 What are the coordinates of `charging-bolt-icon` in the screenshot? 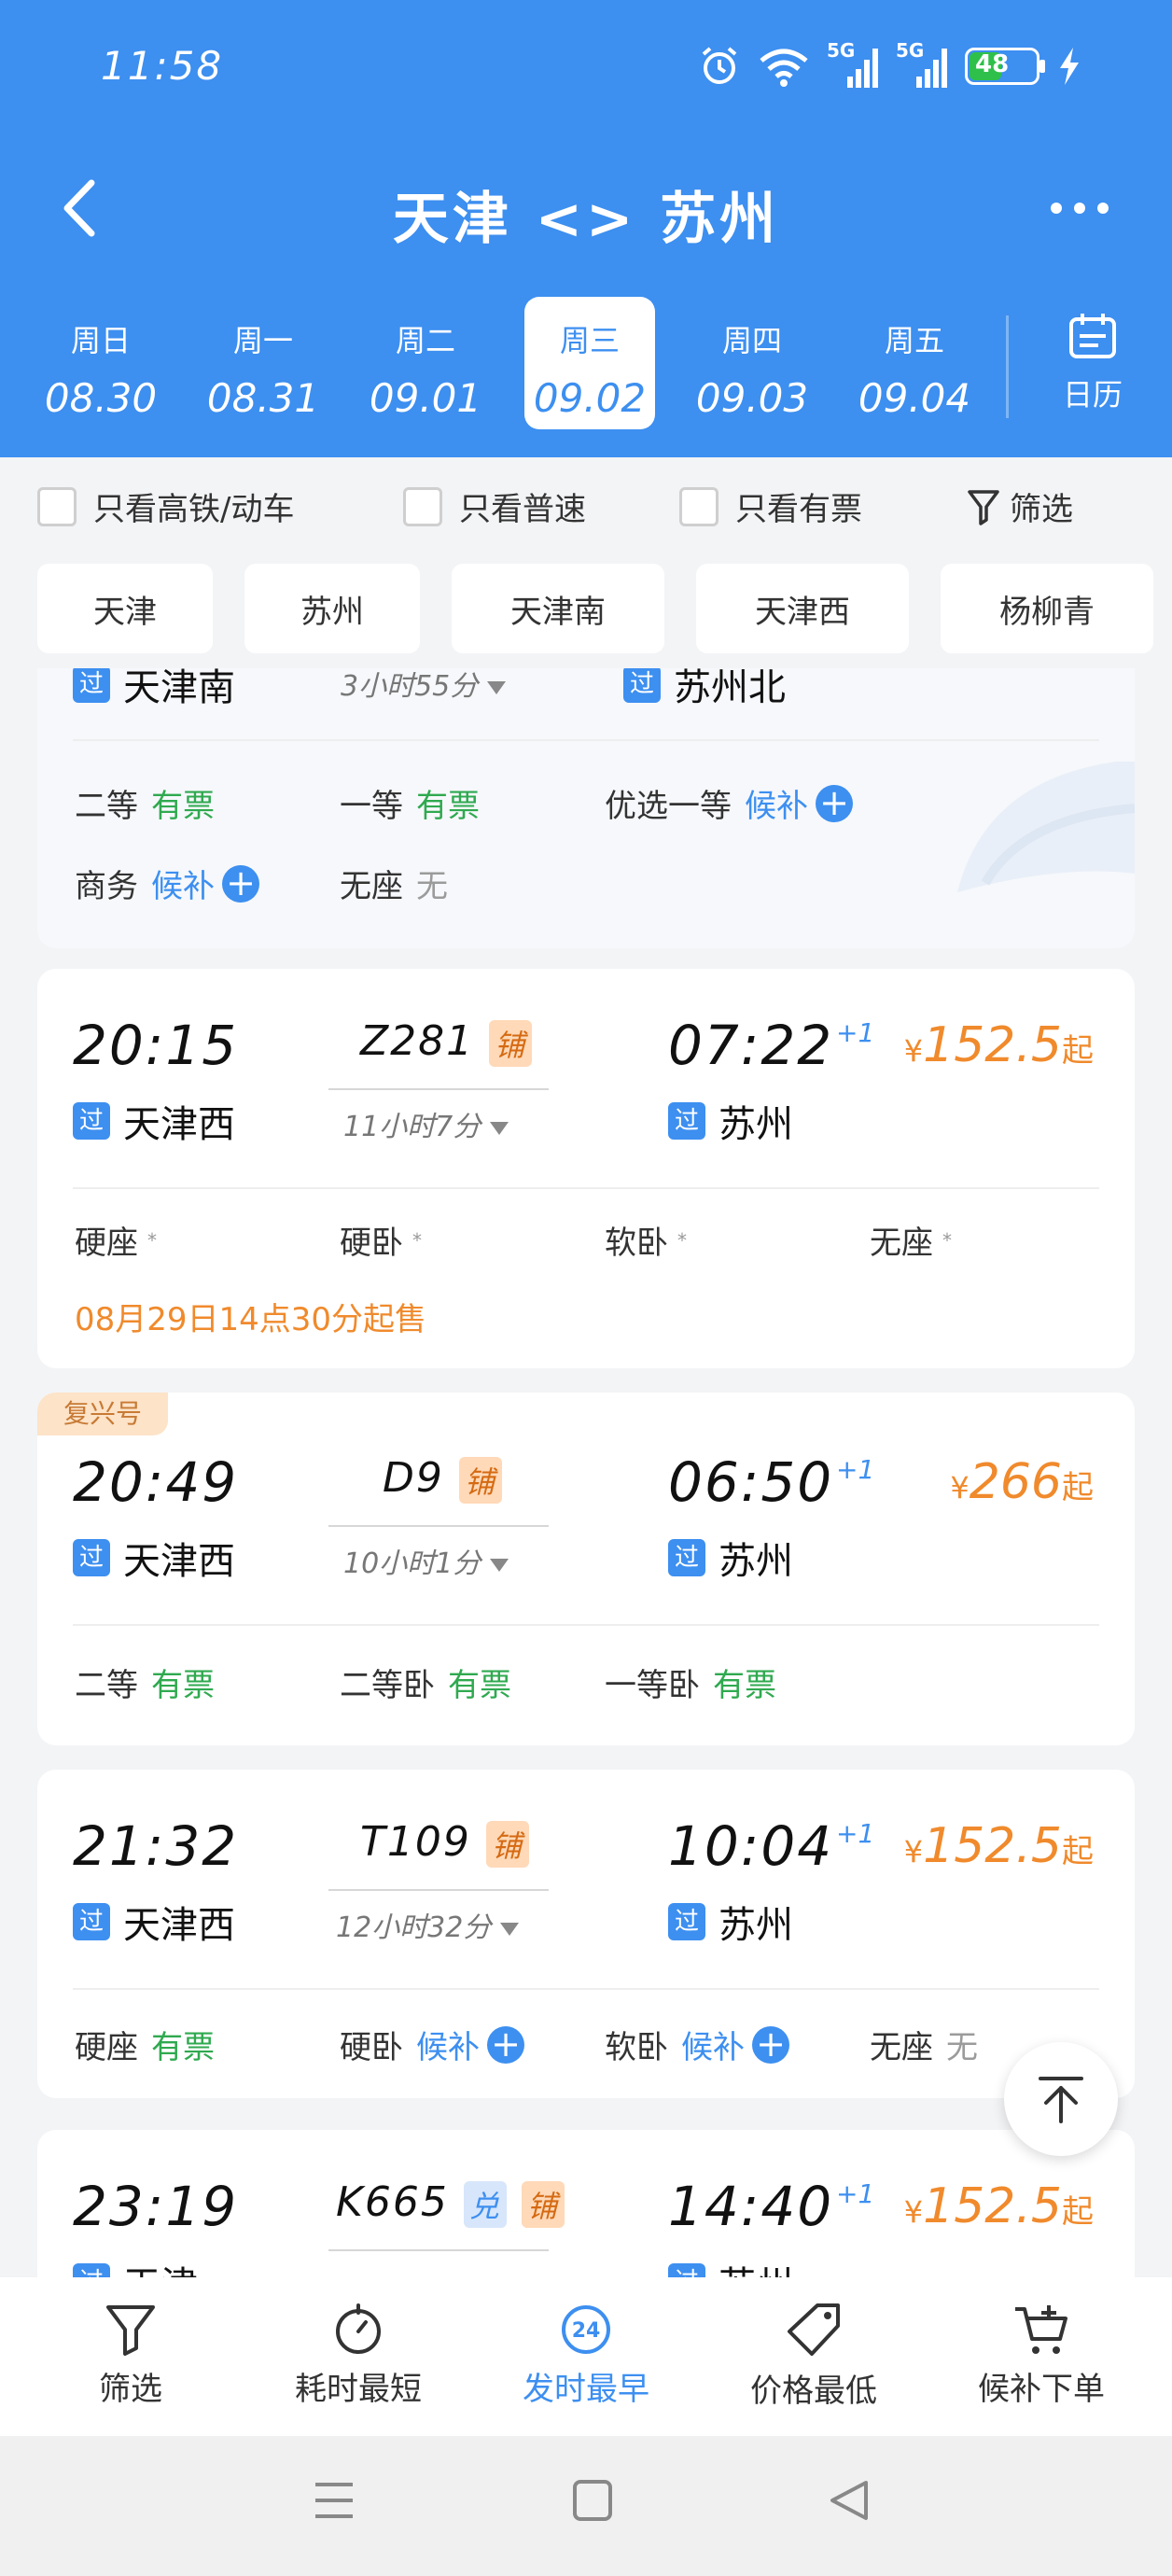 It's located at (1069, 66).